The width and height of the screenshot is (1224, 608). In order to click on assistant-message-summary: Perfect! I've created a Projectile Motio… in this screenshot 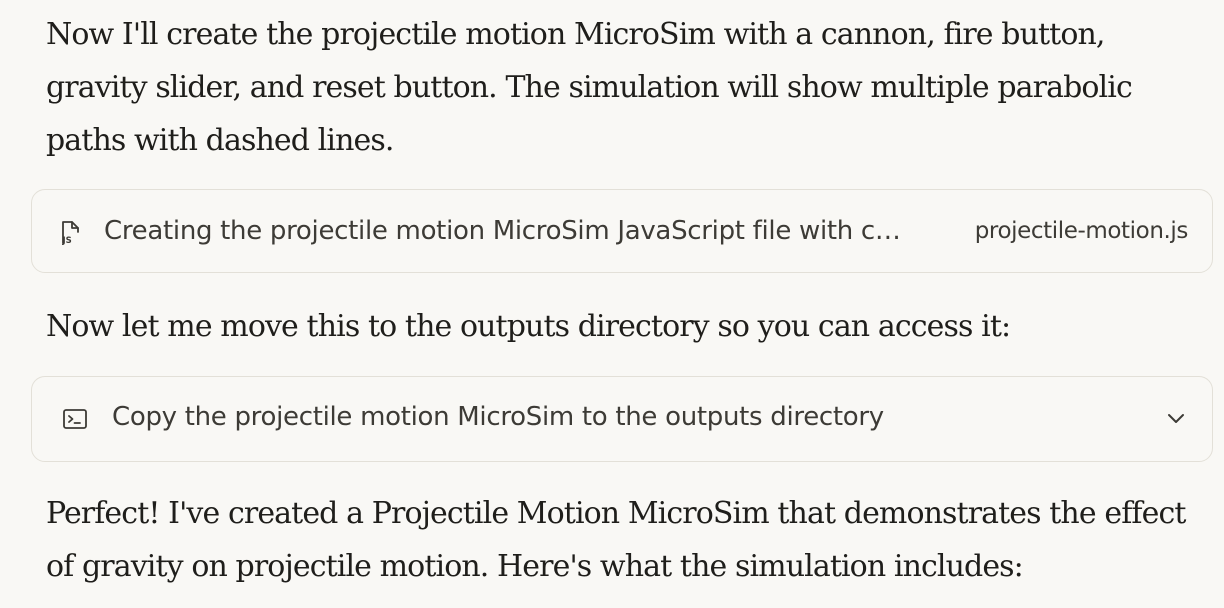, I will do `click(616, 540)`.